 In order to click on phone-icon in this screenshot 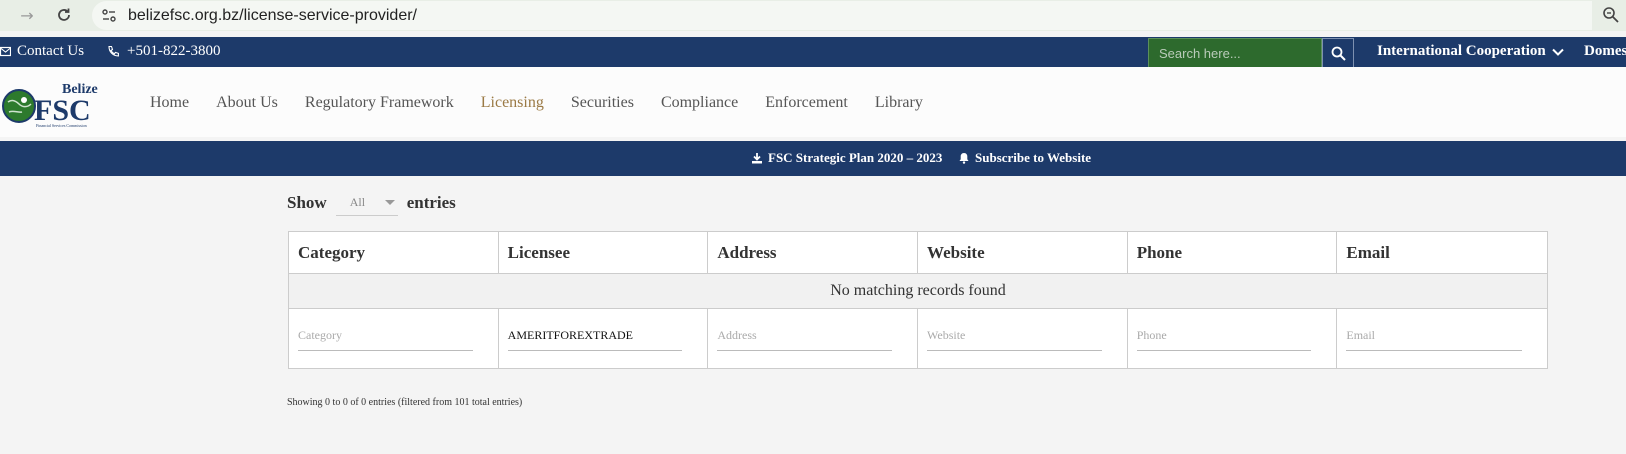, I will do `click(113, 51)`.